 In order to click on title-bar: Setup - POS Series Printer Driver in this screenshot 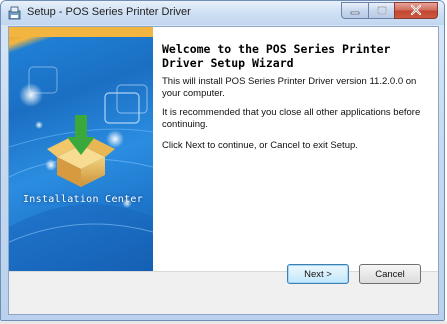, I will do `click(222, 13)`.